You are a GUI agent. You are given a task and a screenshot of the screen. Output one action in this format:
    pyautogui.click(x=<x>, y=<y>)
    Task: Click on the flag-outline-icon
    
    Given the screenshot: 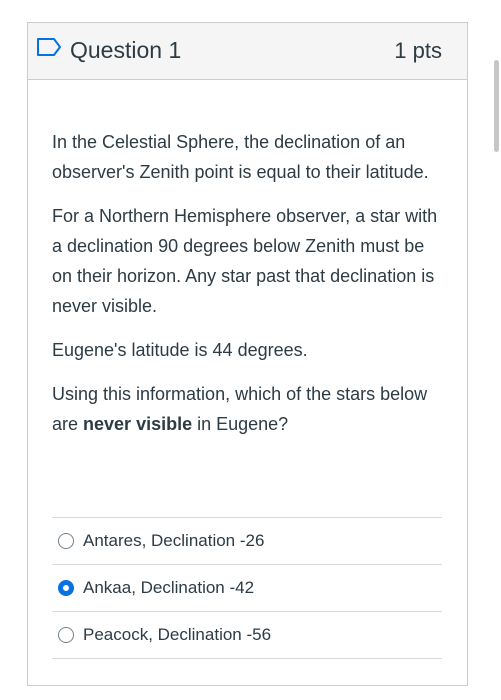 What is the action you would take?
    pyautogui.click(x=49, y=47)
    